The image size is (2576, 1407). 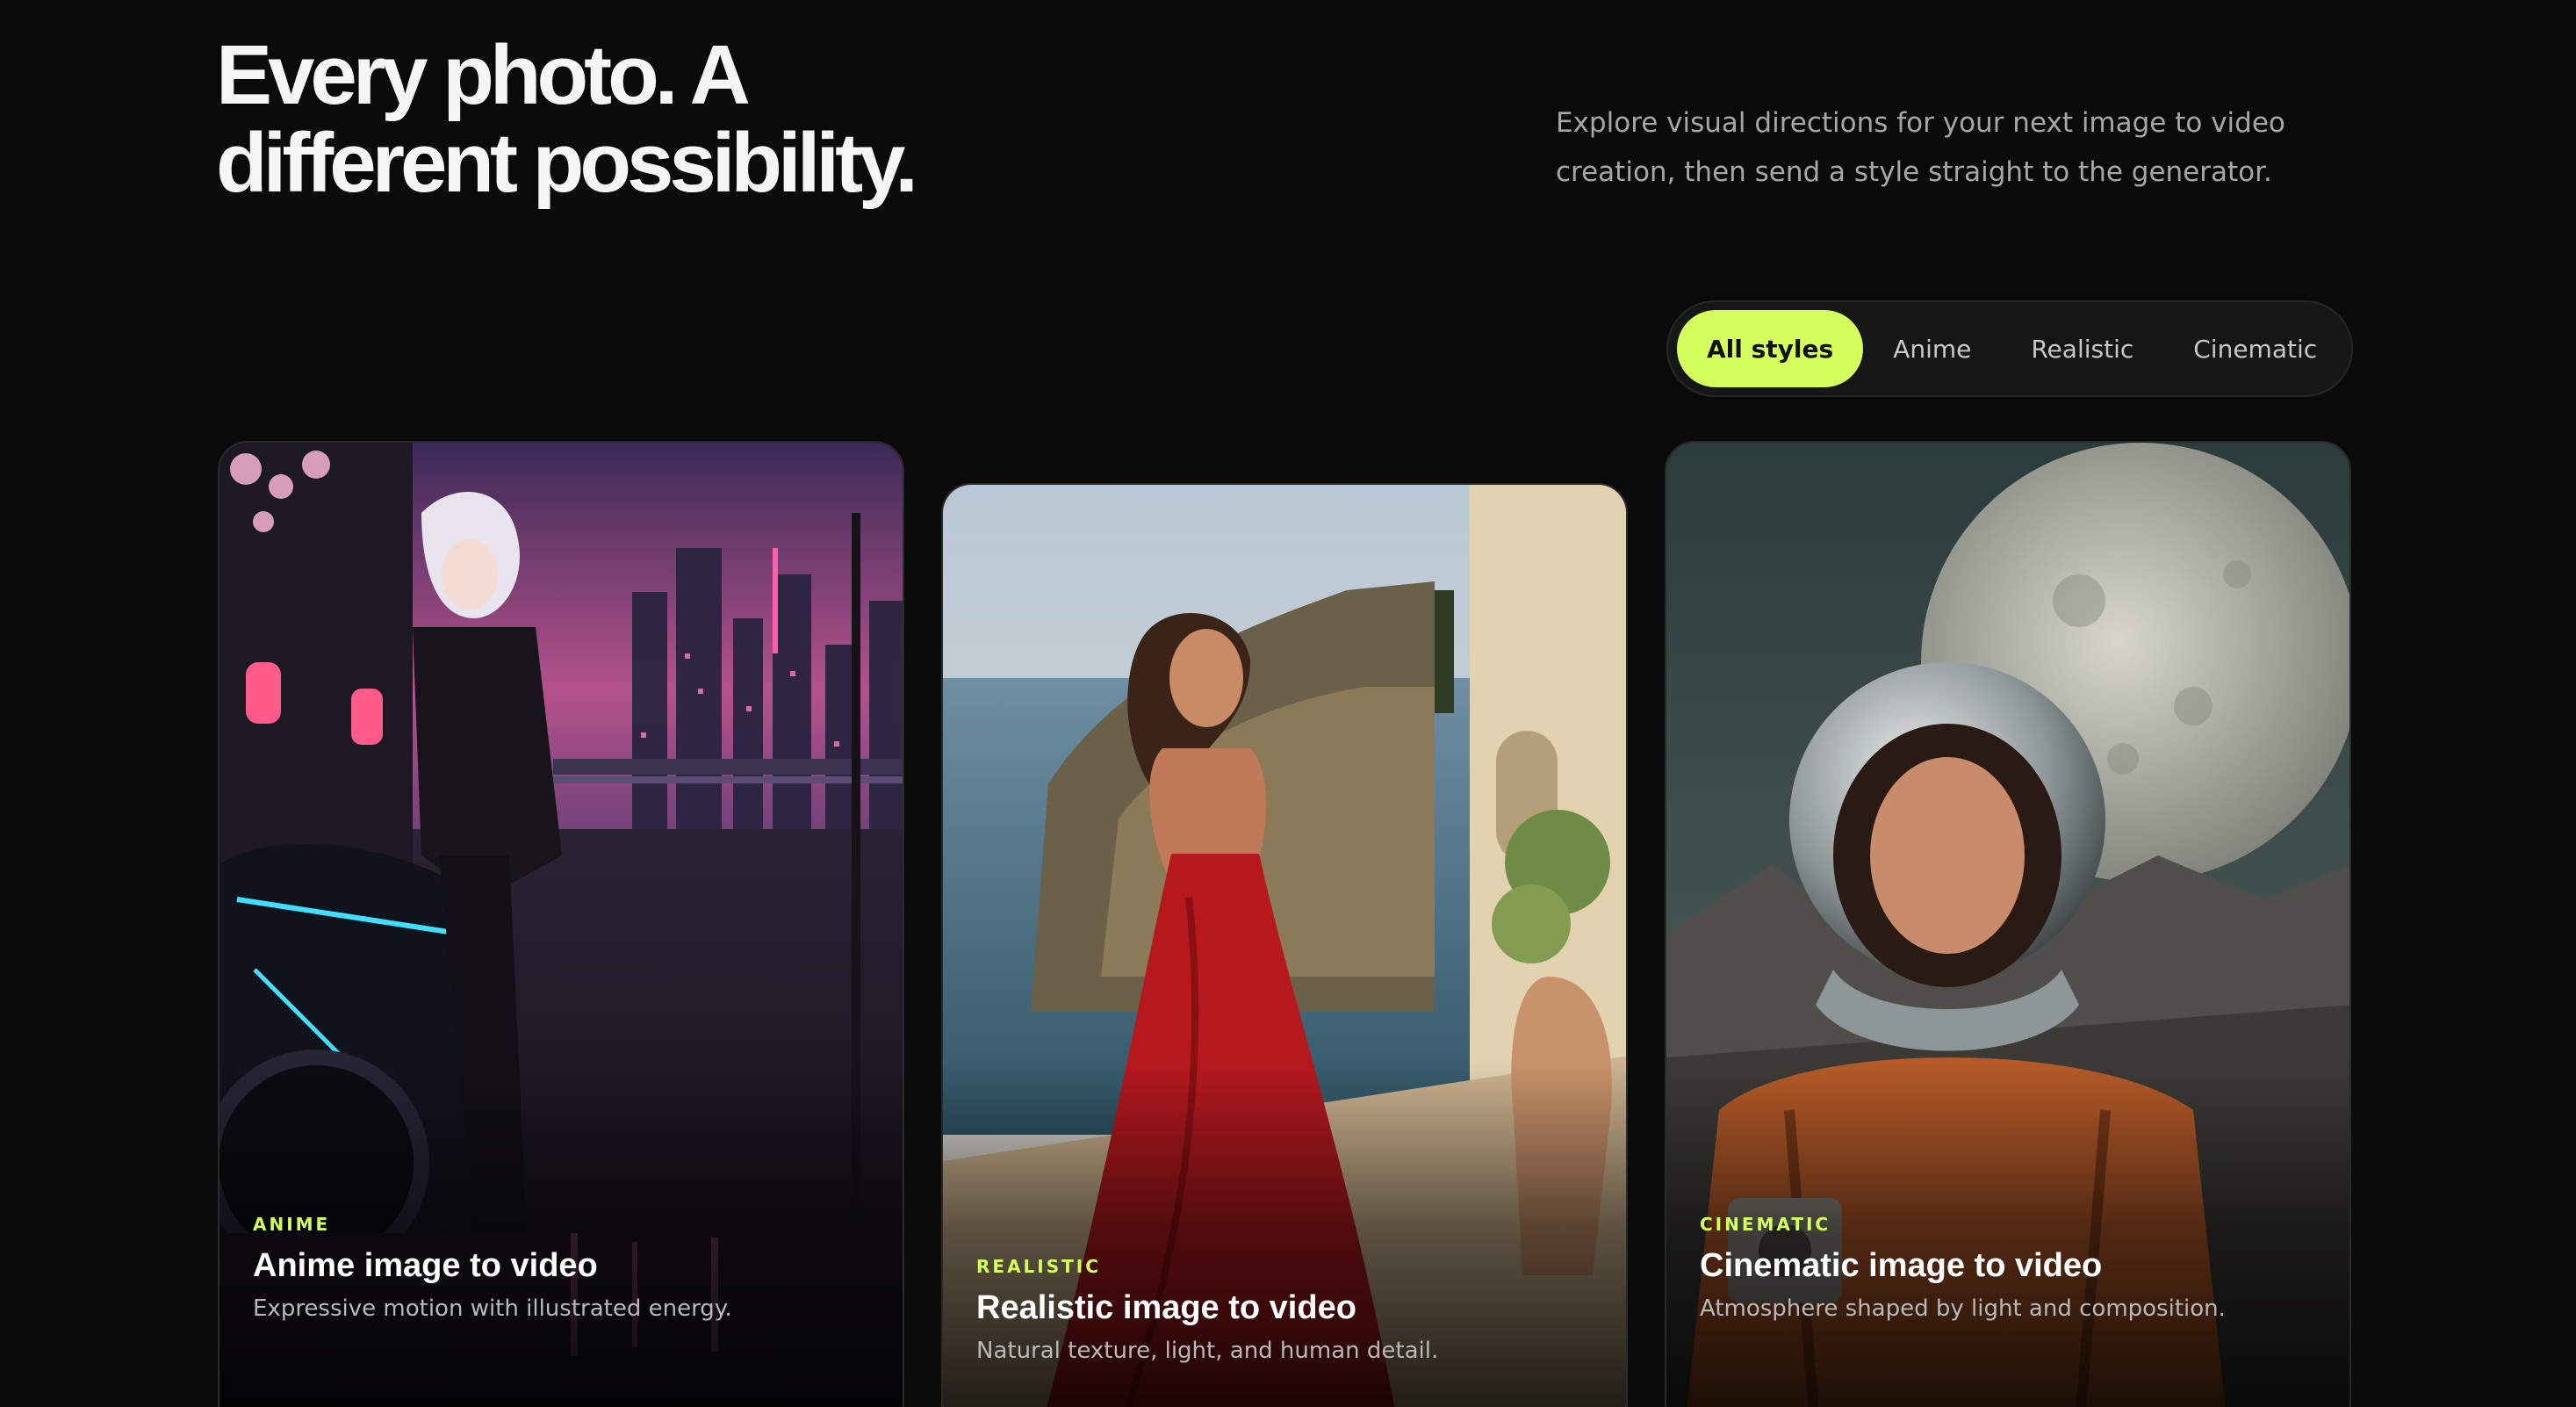 What do you see at coordinates (1038, 1267) in the screenshot?
I see `card-tag: REALISTIC` at bounding box center [1038, 1267].